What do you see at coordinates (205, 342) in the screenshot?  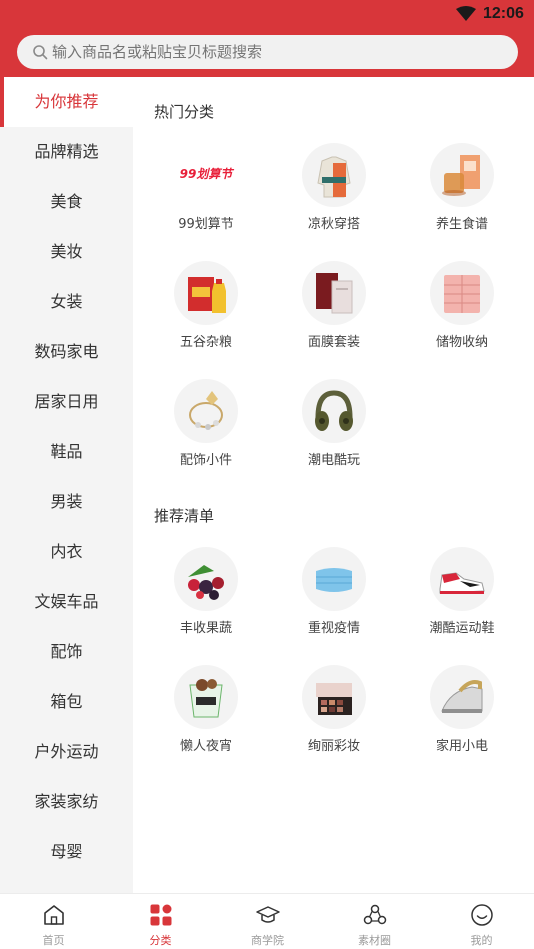 I see `hot-item-label: 五谷杂粮` at bounding box center [205, 342].